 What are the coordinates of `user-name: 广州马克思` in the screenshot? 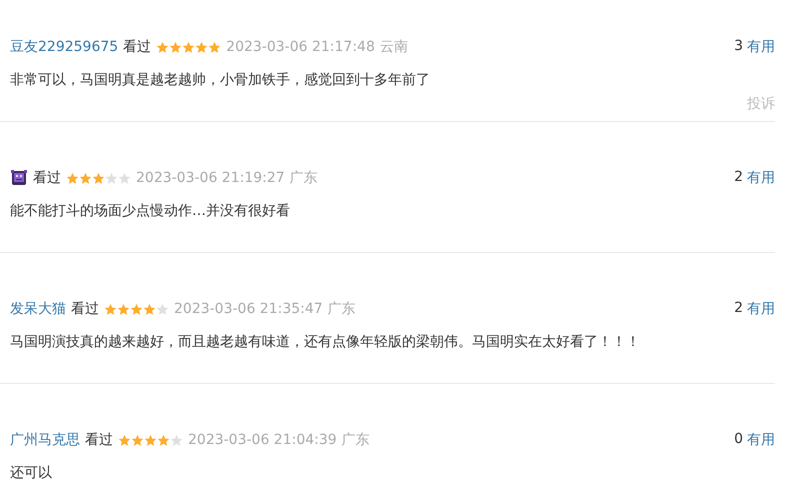 It's located at (45, 440).